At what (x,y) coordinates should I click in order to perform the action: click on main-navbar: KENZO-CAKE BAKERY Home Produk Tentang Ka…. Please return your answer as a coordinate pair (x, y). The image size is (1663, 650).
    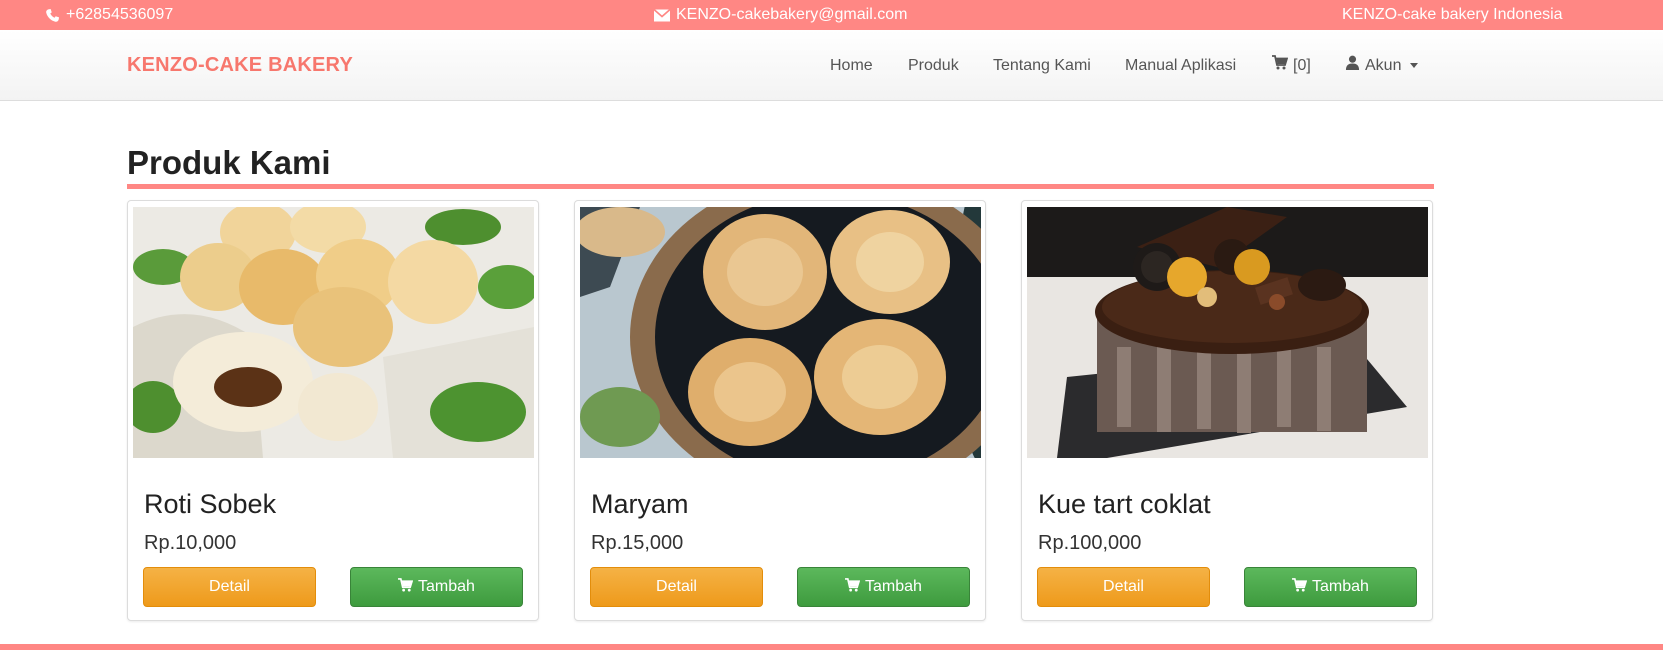
    Looking at the image, I should click on (831, 65).